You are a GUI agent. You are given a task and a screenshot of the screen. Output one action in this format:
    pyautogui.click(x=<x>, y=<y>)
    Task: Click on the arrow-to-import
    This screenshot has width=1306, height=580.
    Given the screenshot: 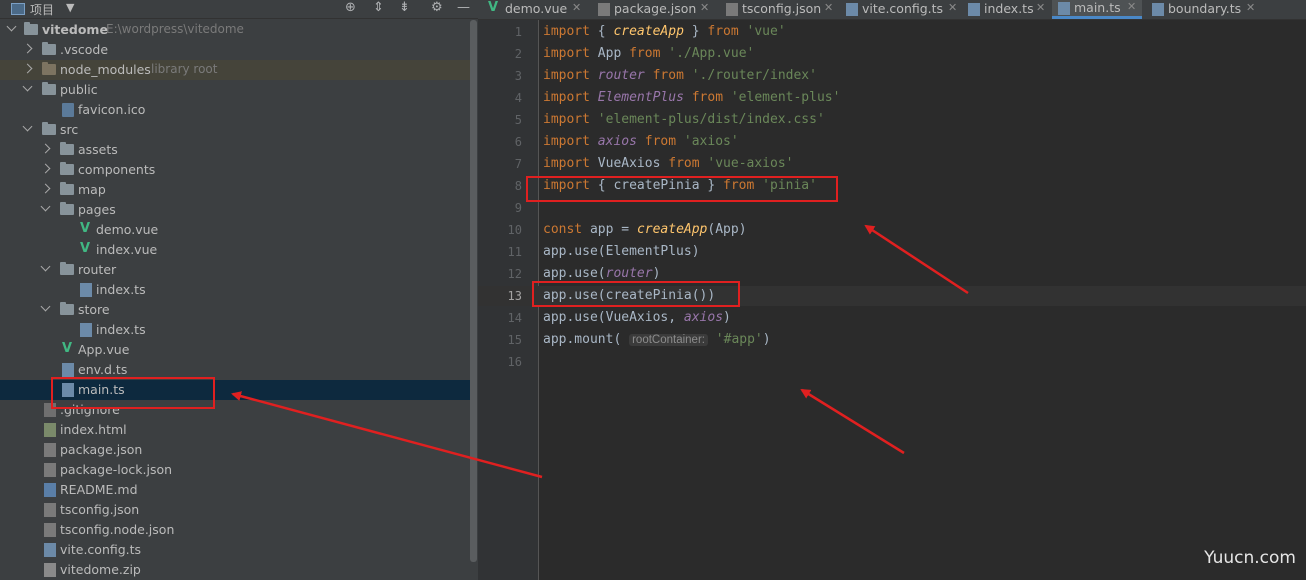 What is the action you would take?
    pyautogui.click(x=916, y=259)
    